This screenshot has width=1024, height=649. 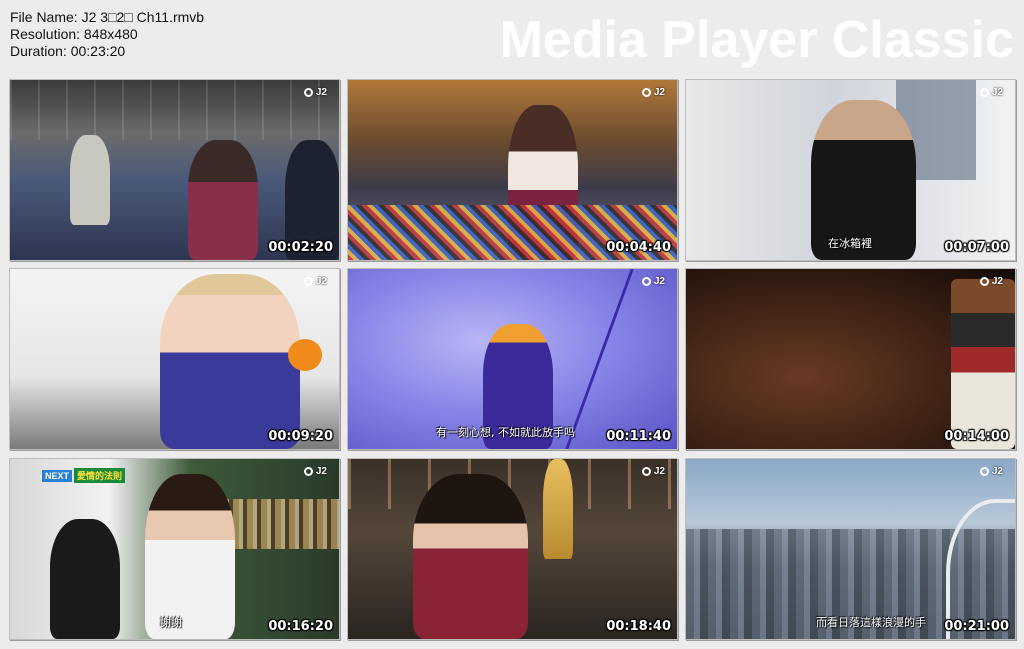 I want to click on duration: Duration: 00:23:20, so click(x=68, y=51).